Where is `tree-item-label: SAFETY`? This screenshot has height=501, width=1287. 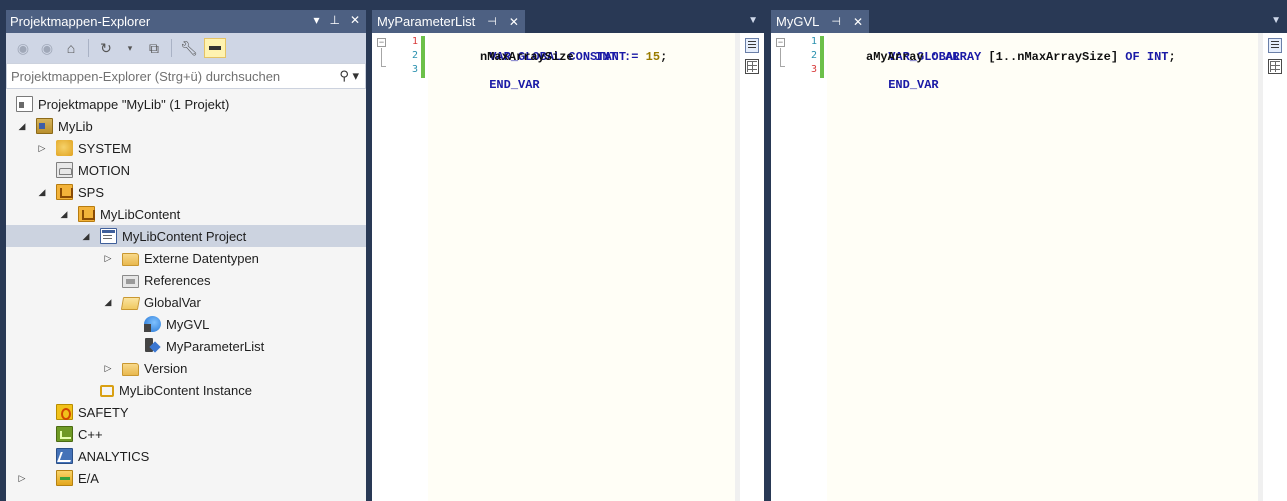 tree-item-label: SAFETY is located at coordinates (103, 412).